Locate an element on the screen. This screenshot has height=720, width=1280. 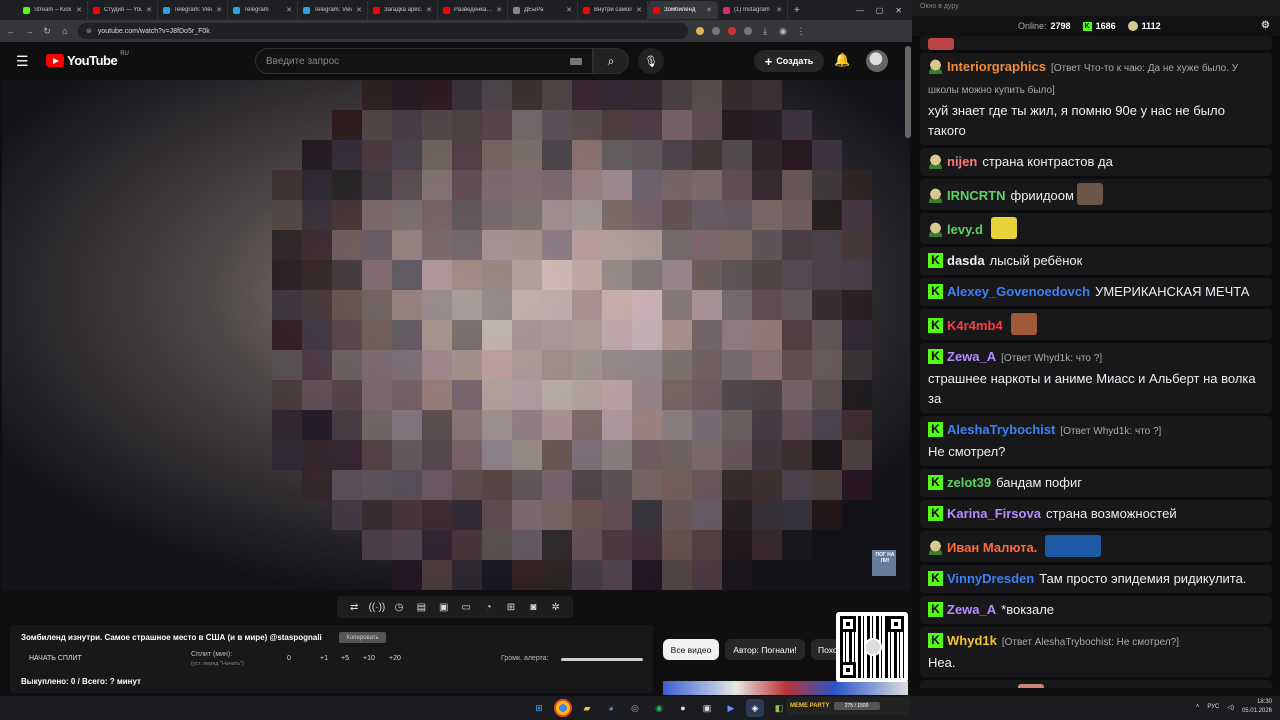
chat-username: Иван Малюта. is located at coordinates (992, 547).